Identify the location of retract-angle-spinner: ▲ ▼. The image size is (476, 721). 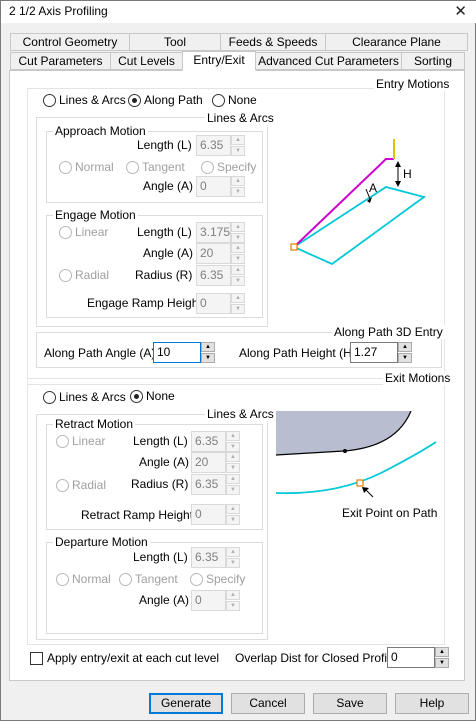
(233, 462).